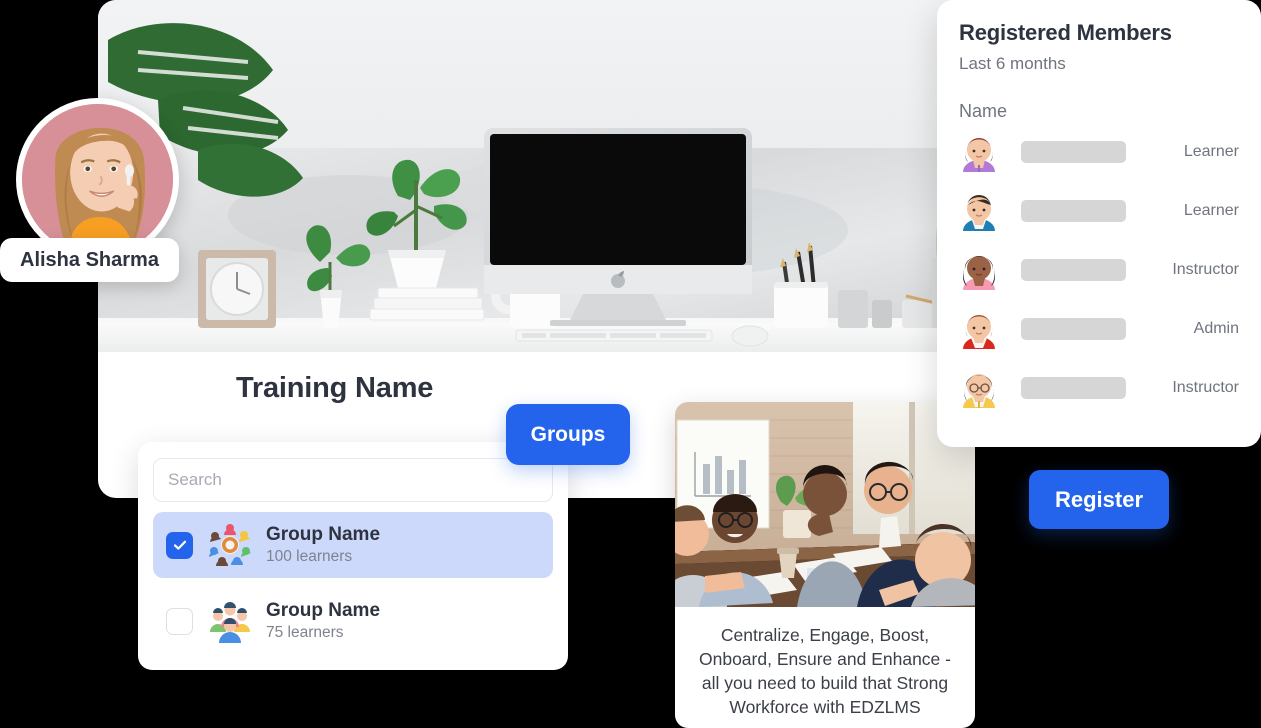 The height and width of the screenshot is (728, 1261). I want to click on group-circle-icon, so click(230, 545).